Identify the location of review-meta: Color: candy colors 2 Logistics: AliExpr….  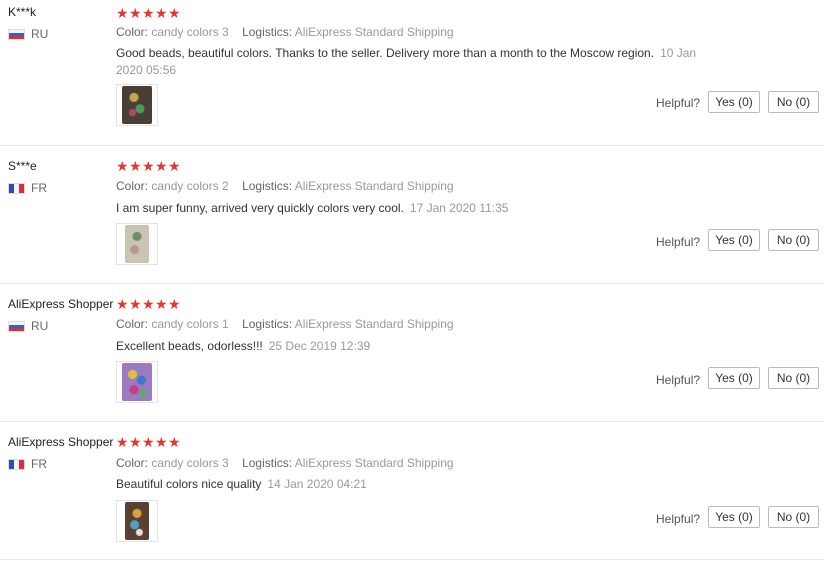
(285, 186).